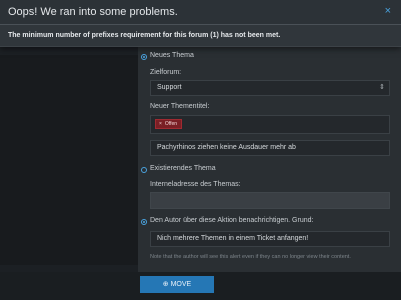 The image size is (401, 300). I want to click on target-forum-label: Zielforum:, so click(166, 72).